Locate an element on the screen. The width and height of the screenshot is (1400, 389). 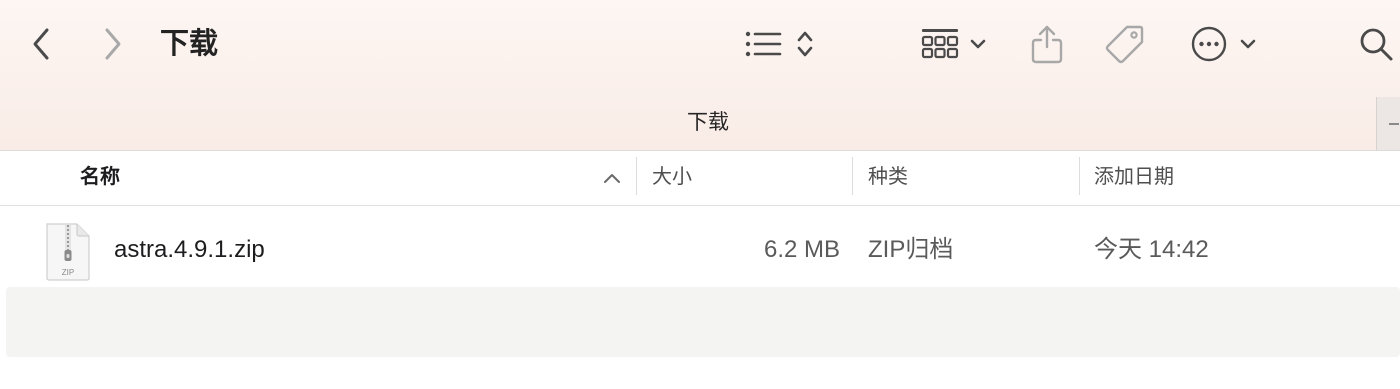
share-button is located at coordinates (1047, 44).